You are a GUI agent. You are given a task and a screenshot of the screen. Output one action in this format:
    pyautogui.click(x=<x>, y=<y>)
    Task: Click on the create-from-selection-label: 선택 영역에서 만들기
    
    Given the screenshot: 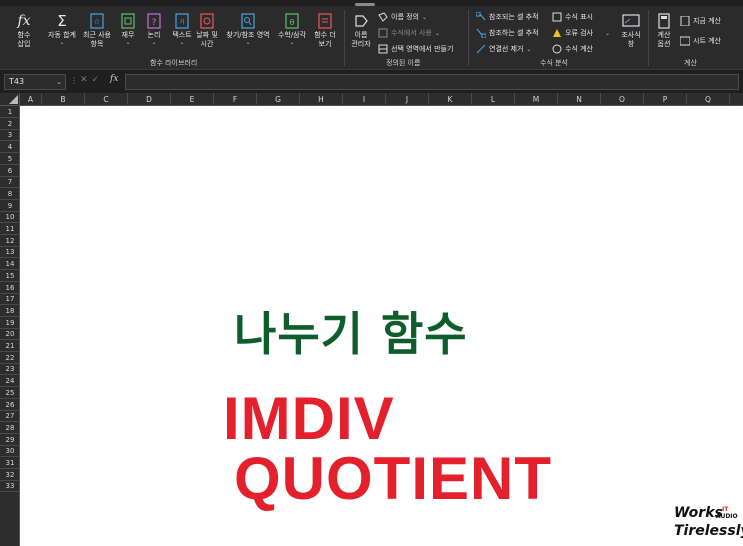 What is the action you would take?
    pyautogui.click(x=422, y=49)
    